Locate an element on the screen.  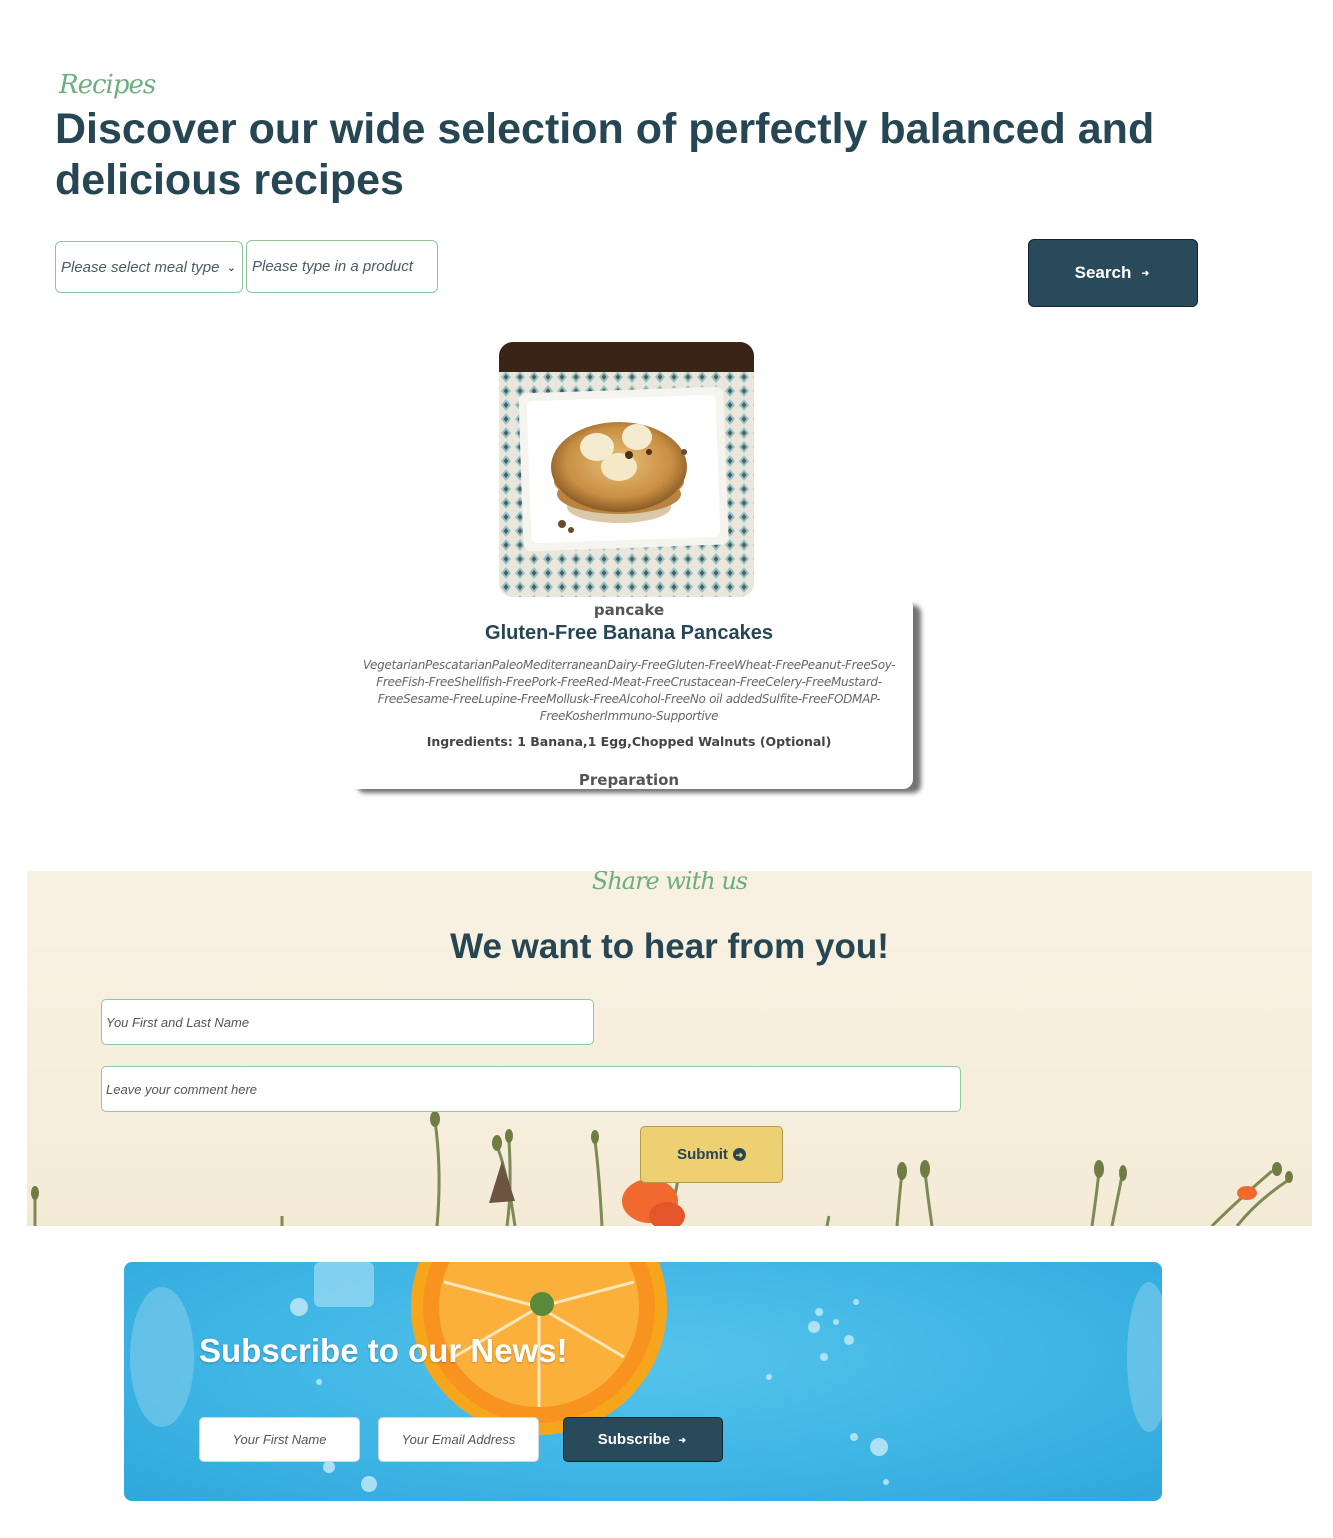
recipe-title: Gluten-Free Banana Pancakes is located at coordinates (629, 633).